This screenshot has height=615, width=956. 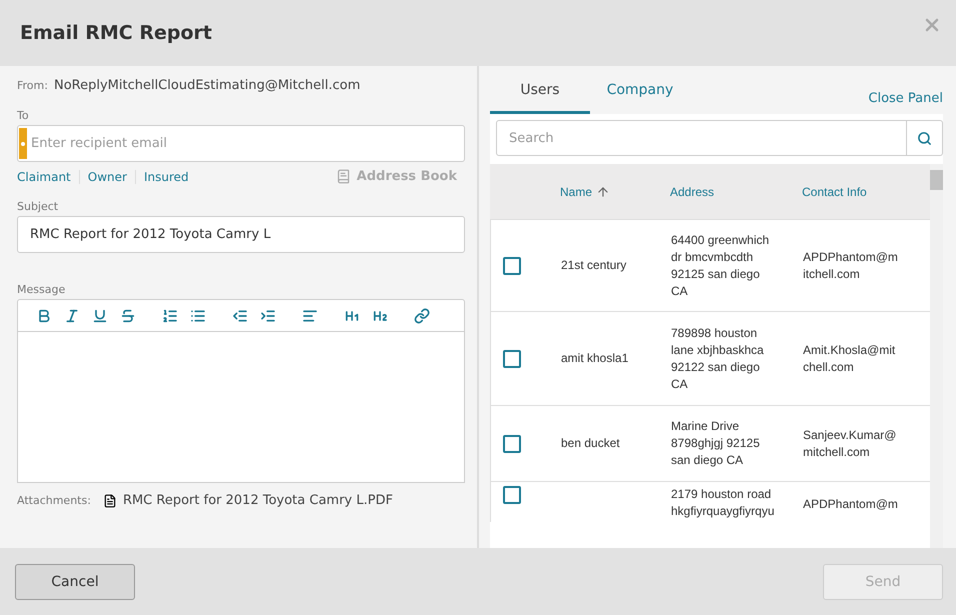 What do you see at coordinates (38, 206) in the screenshot?
I see `subject-label: Subject` at bounding box center [38, 206].